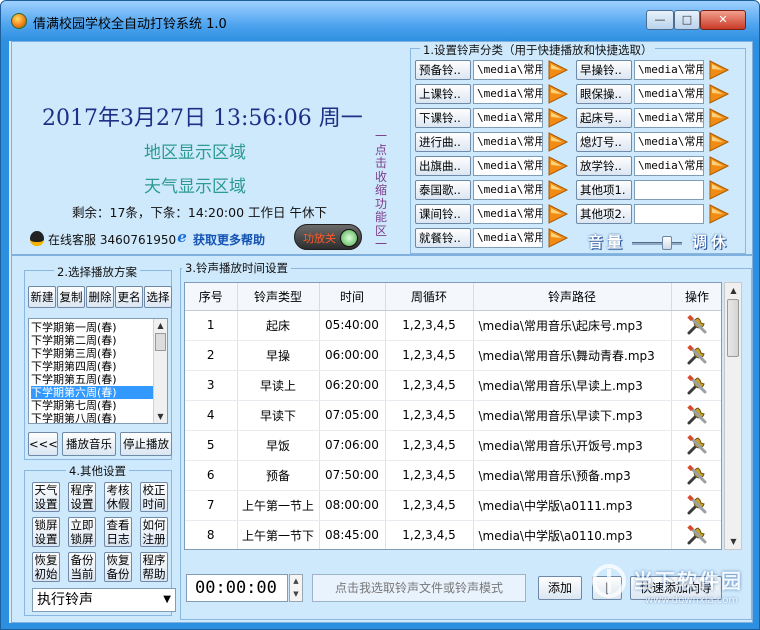 The image size is (760, 630). Describe the element at coordinates (443, 190) in the screenshot. I see `ring-category-button: 泰国歌..` at that location.